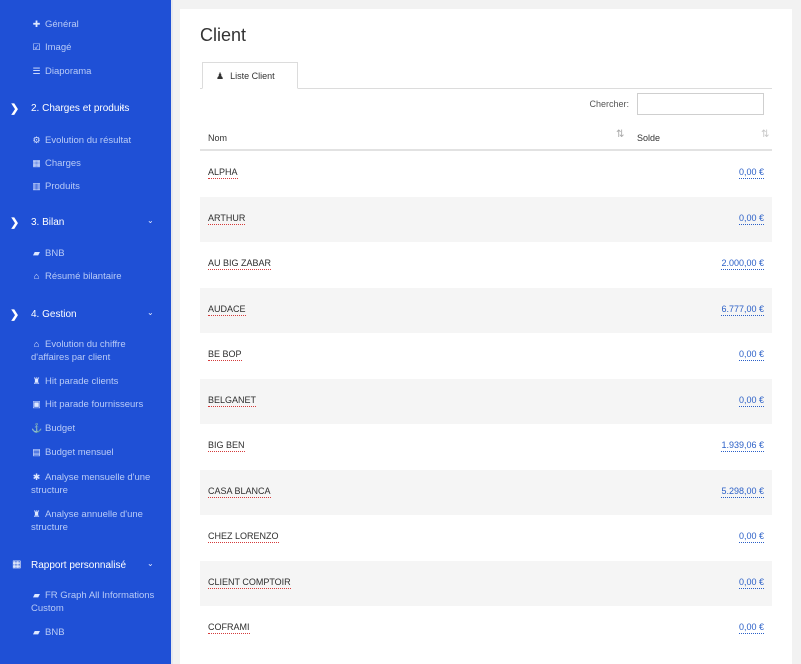 This screenshot has width=801, height=664. Describe the element at coordinates (36, 404) in the screenshot. I see `car-icon: ▣` at that location.